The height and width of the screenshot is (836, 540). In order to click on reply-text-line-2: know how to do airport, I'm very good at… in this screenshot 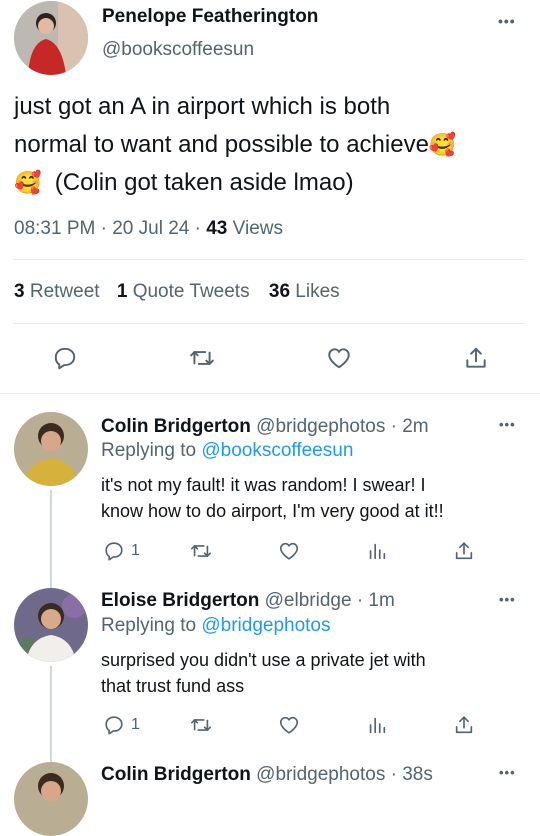, I will do `click(272, 511)`.